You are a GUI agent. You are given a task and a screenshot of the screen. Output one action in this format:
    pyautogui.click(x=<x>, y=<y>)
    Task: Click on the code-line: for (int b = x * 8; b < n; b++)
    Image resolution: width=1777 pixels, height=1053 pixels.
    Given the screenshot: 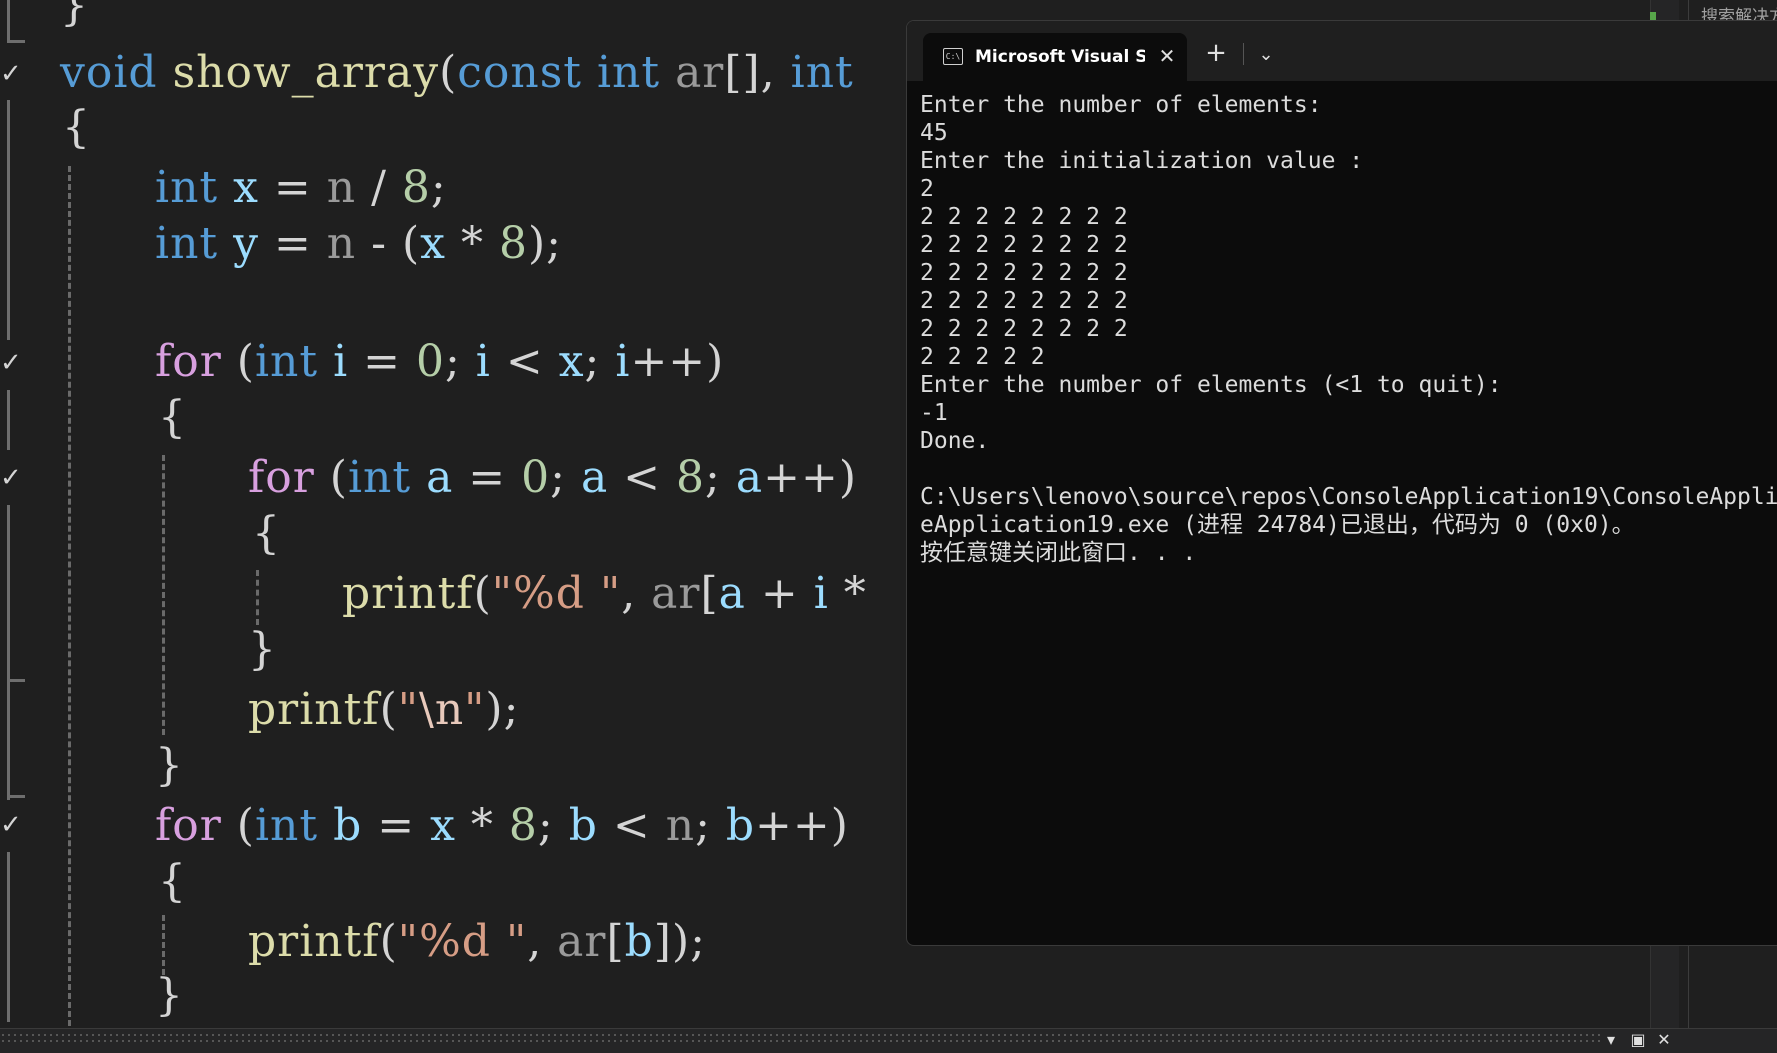 What is the action you would take?
    pyautogui.click(x=502, y=826)
    